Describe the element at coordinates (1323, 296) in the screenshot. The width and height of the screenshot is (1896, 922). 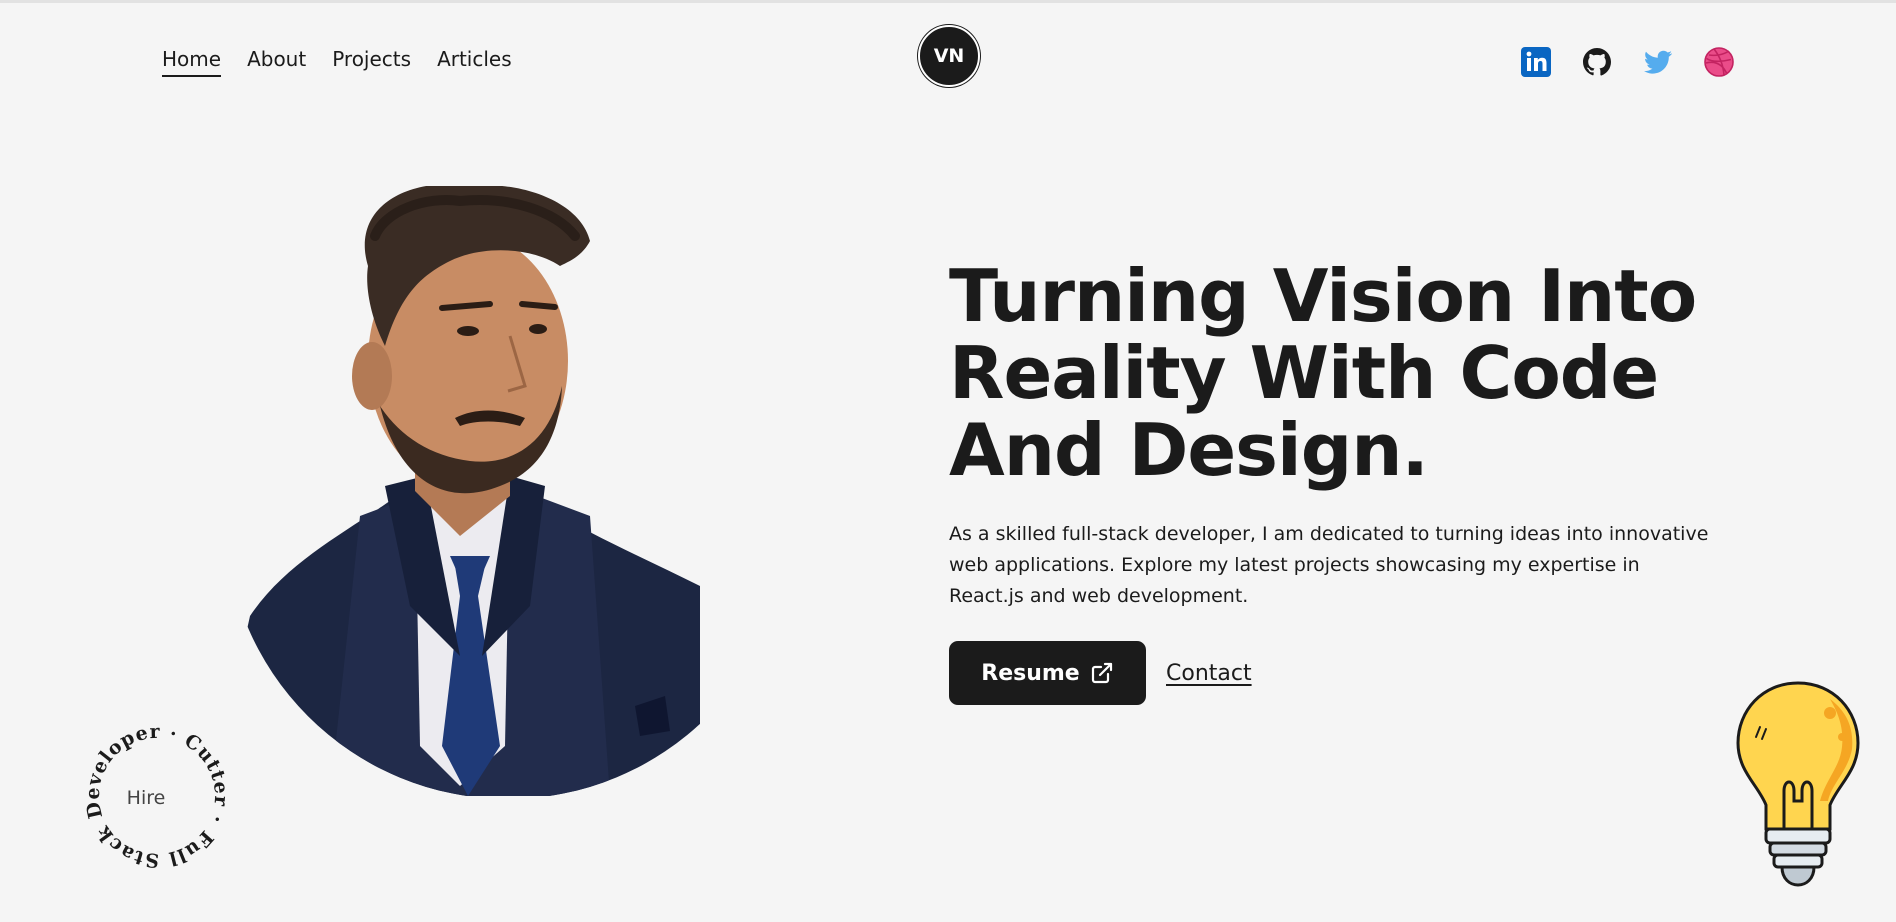
I see `hero-title-line: Turning Vision Into` at that location.